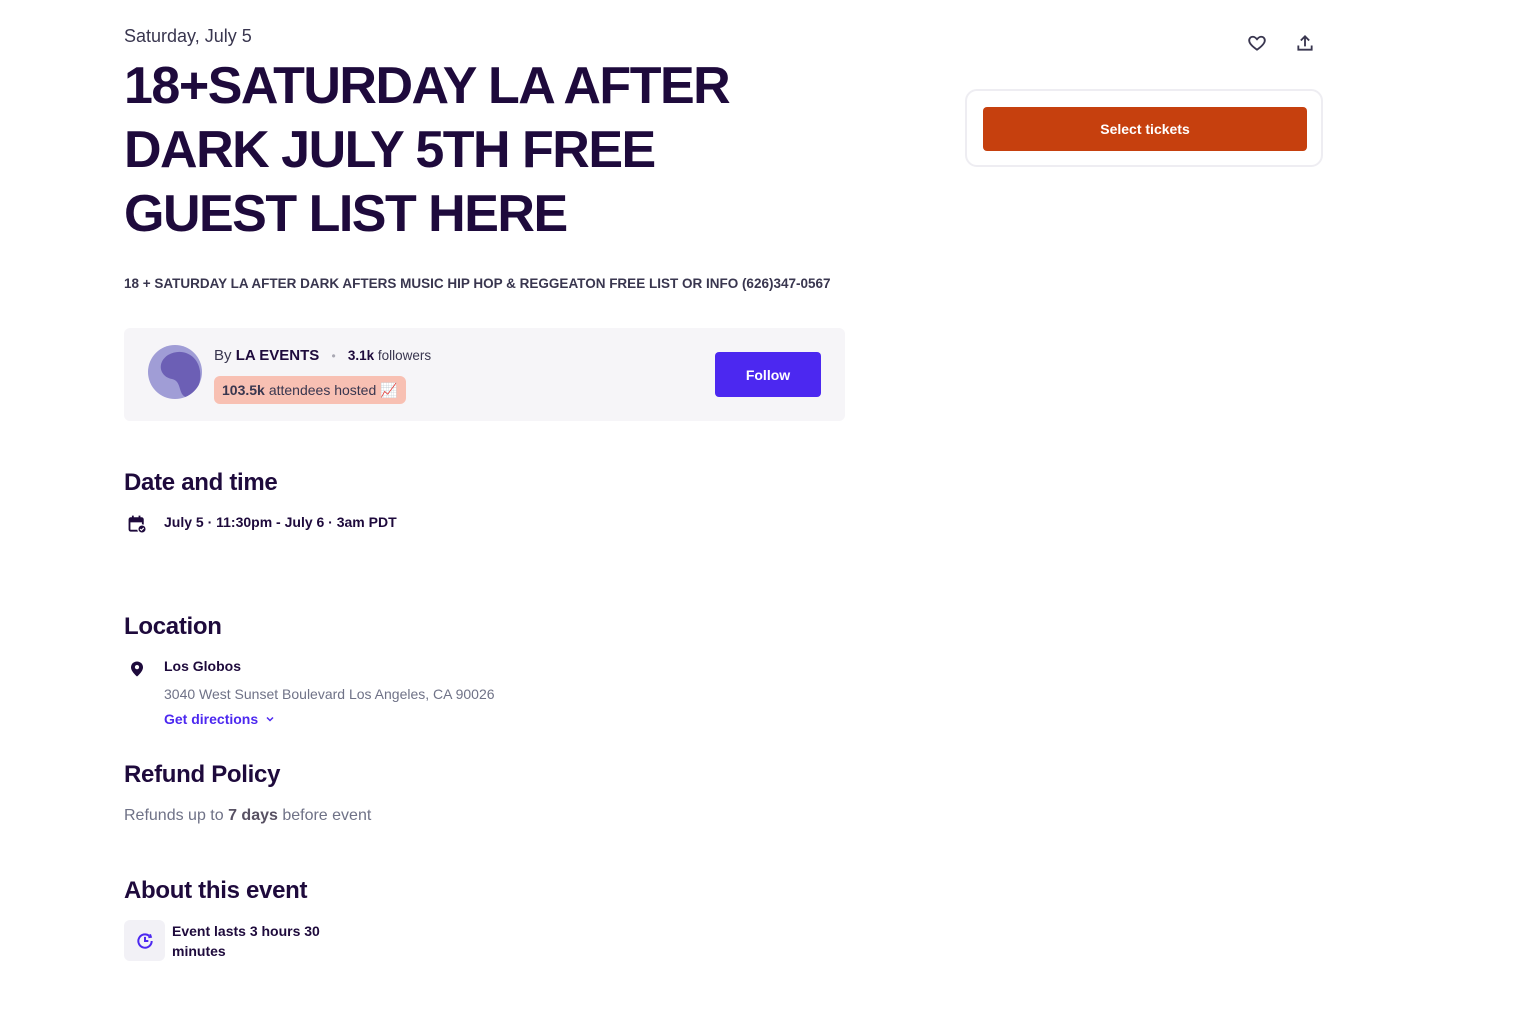 Image resolution: width=1533 pixels, height=1009 pixels. I want to click on refund-heading: Refund Policy, so click(202, 774).